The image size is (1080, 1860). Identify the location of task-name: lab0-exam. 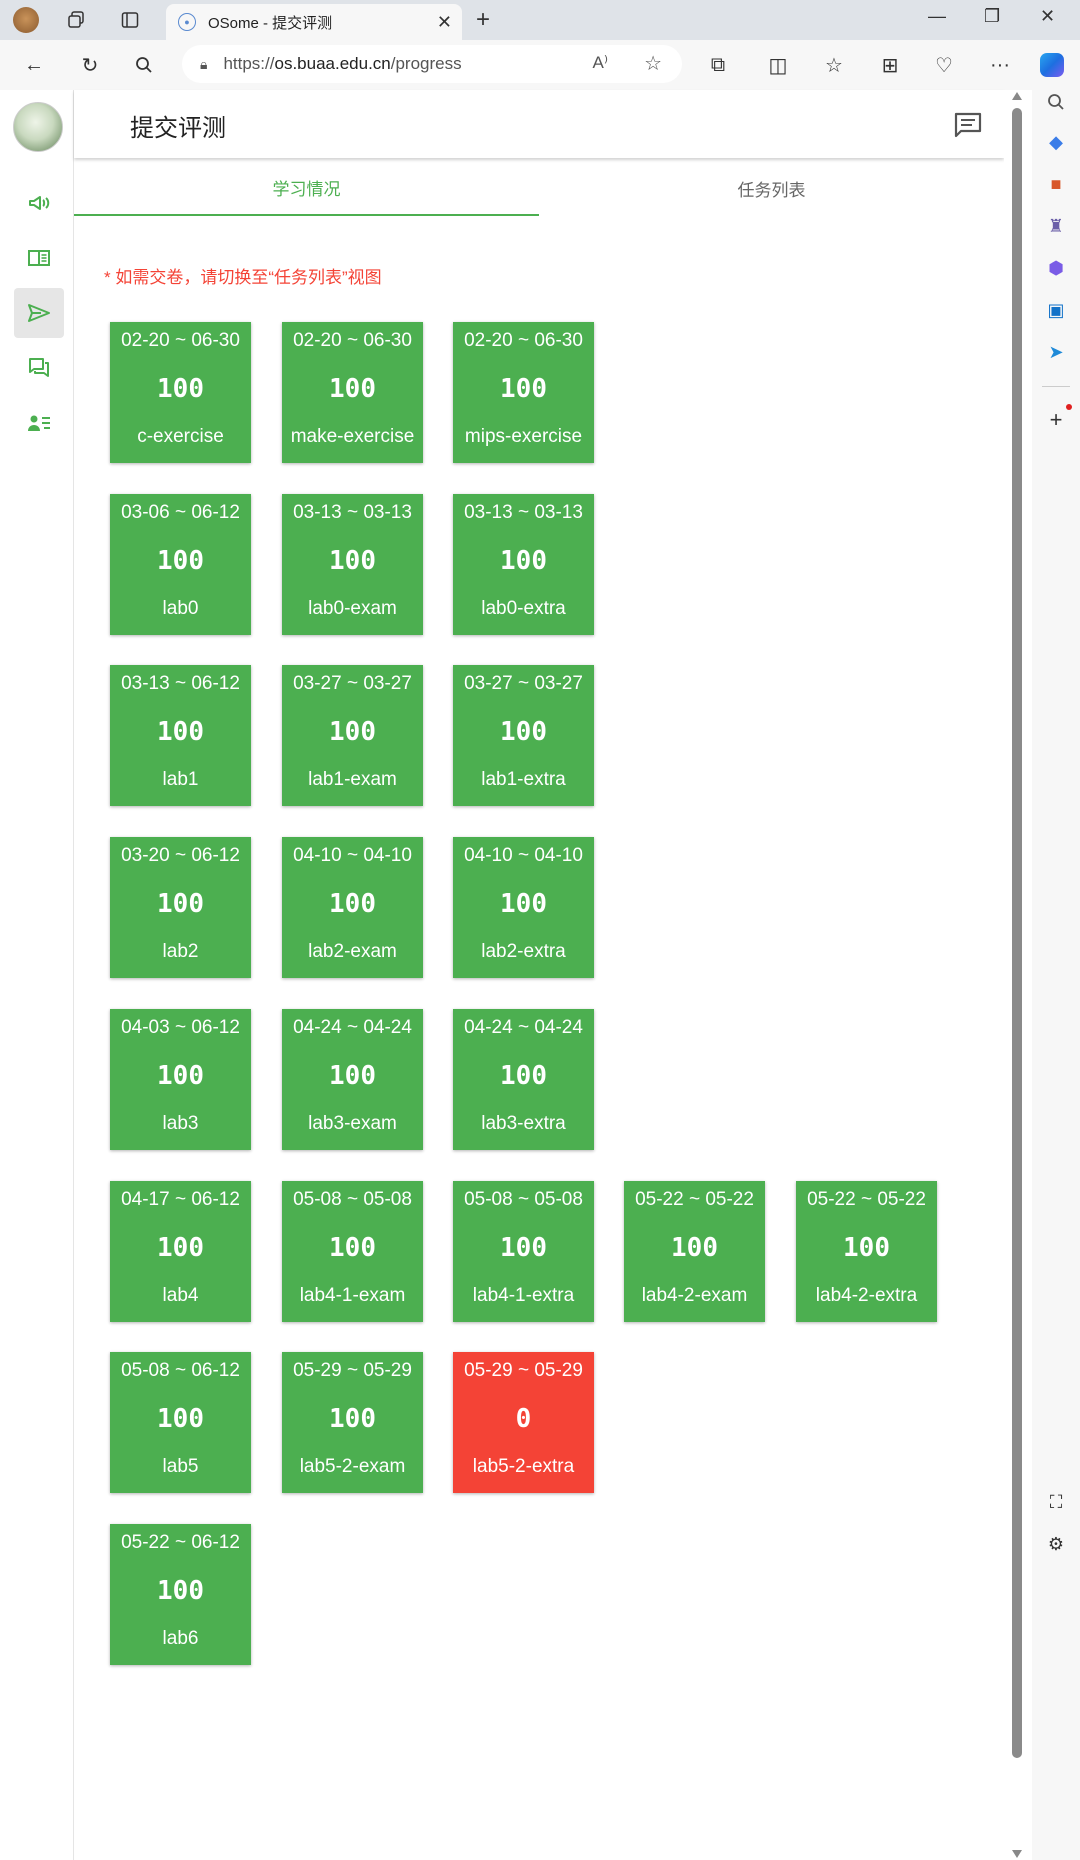
(352, 608).